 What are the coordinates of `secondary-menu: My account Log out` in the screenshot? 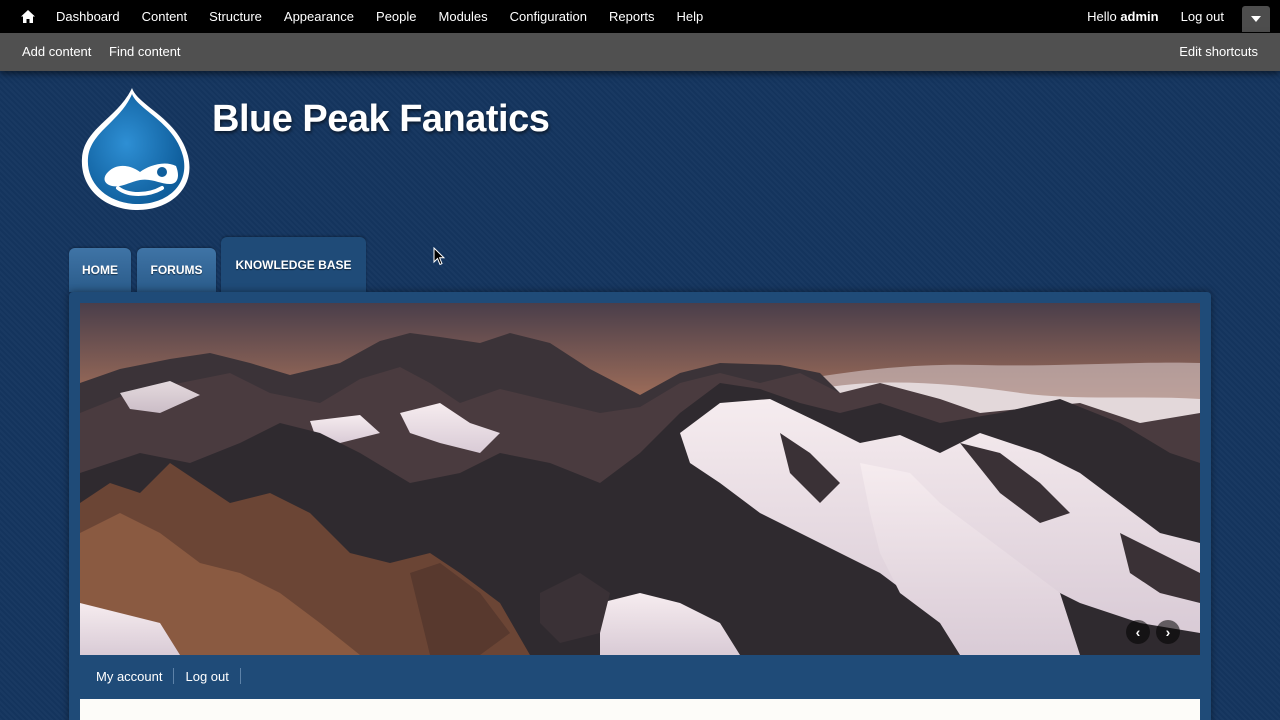 It's located at (174, 676).